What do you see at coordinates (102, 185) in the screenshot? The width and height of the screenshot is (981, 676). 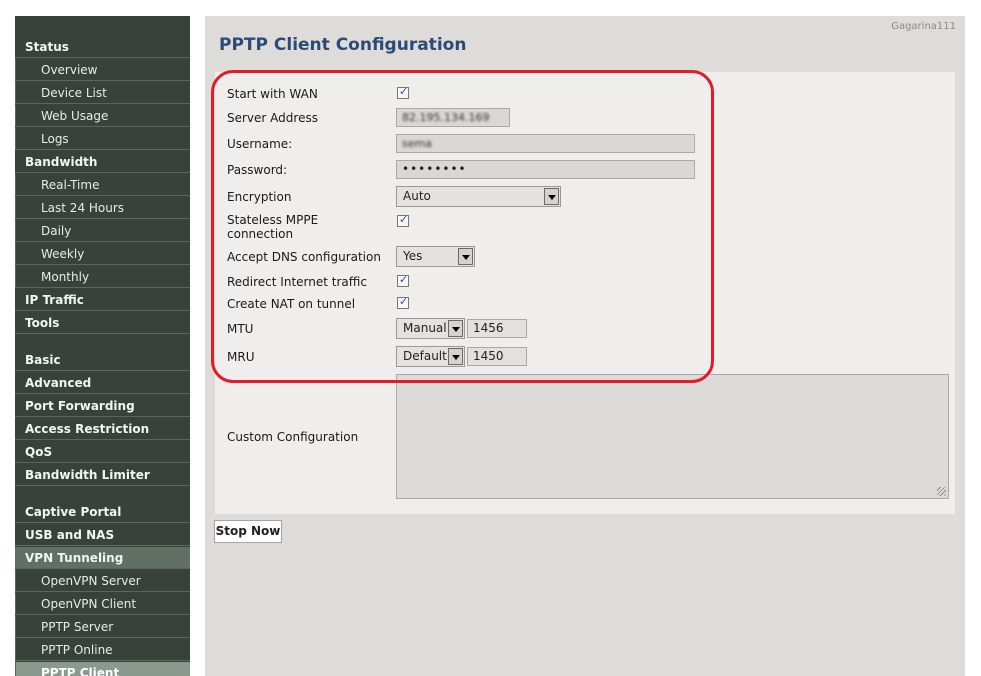 I see `sidebar-item-real-time: Real-Time` at bounding box center [102, 185].